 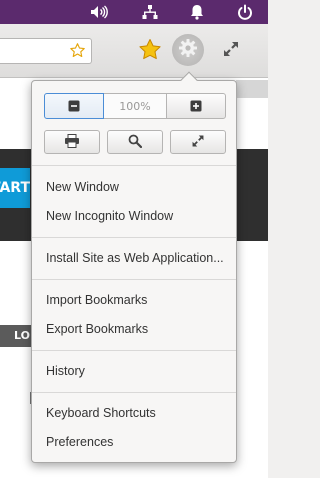 What do you see at coordinates (16, 336) in the screenshot?
I see `login-button-fragment: LO` at bounding box center [16, 336].